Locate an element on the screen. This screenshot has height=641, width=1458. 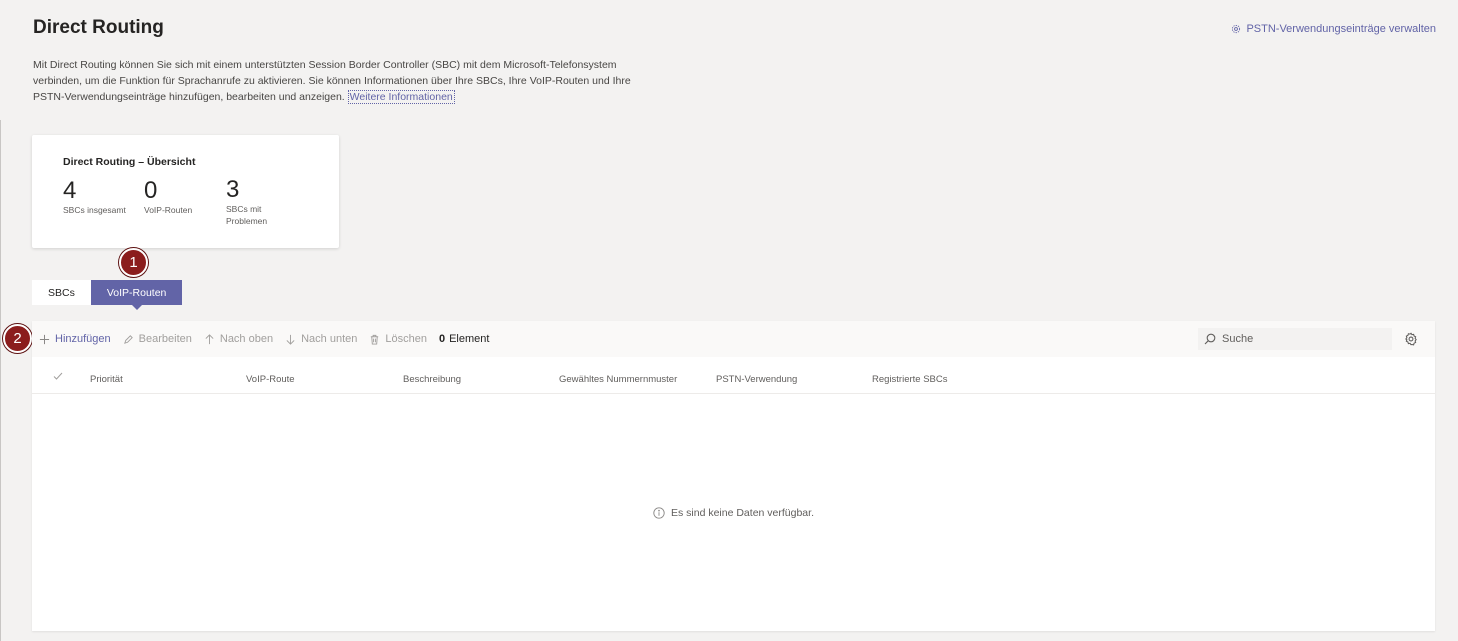
delete-button: Löschen is located at coordinates (398, 339).